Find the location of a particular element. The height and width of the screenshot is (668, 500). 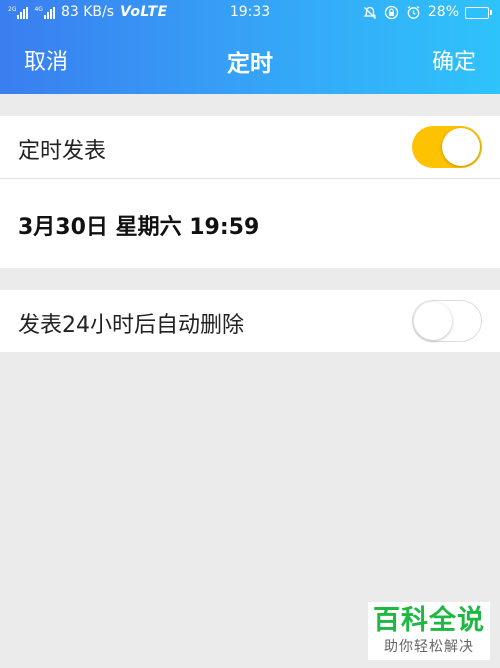

bell-off-icon is located at coordinates (370, 13).